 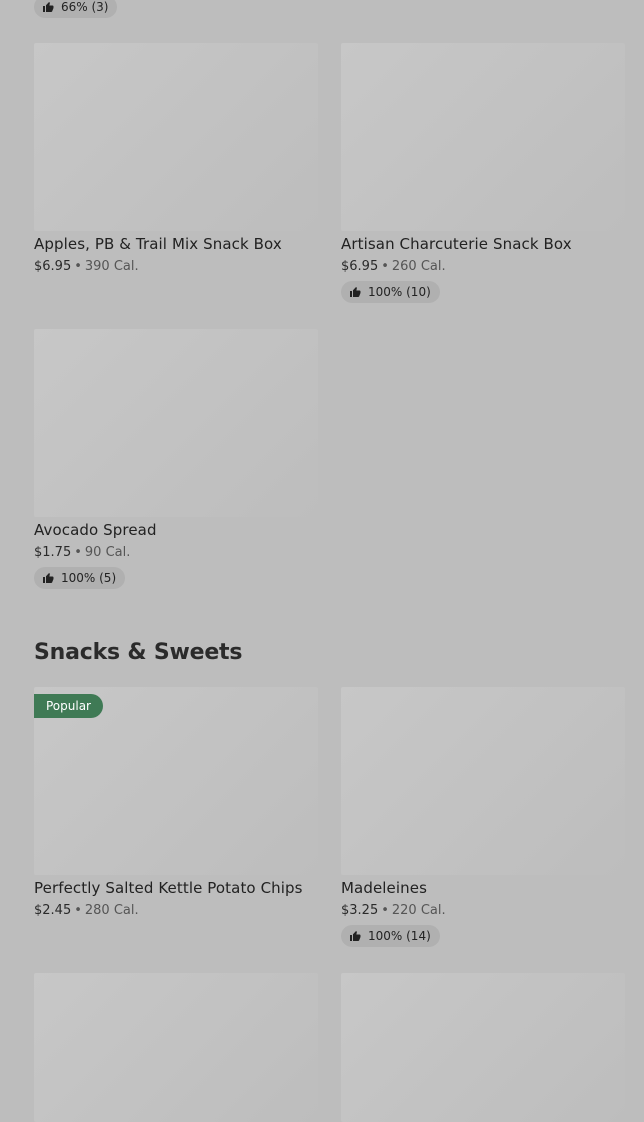 What do you see at coordinates (53, 910) in the screenshot?
I see `item-price: $2.45` at bounding box center [53, 910].